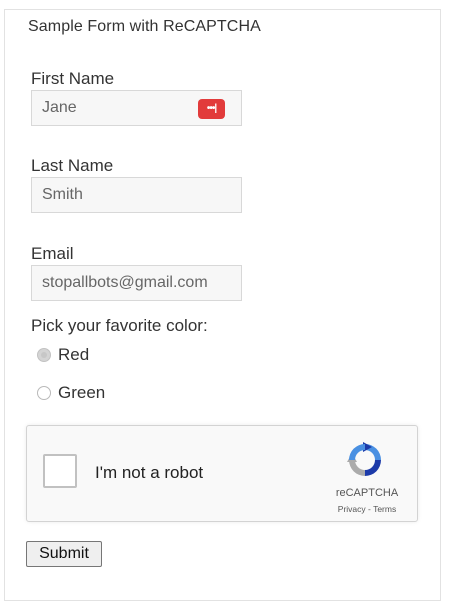 Image resolution: width=451 pixels, height=611 pixels. What do you see at coordinates (44, 393) in the screenshot?
I see `radio-green` at bounding box center [44, 393].